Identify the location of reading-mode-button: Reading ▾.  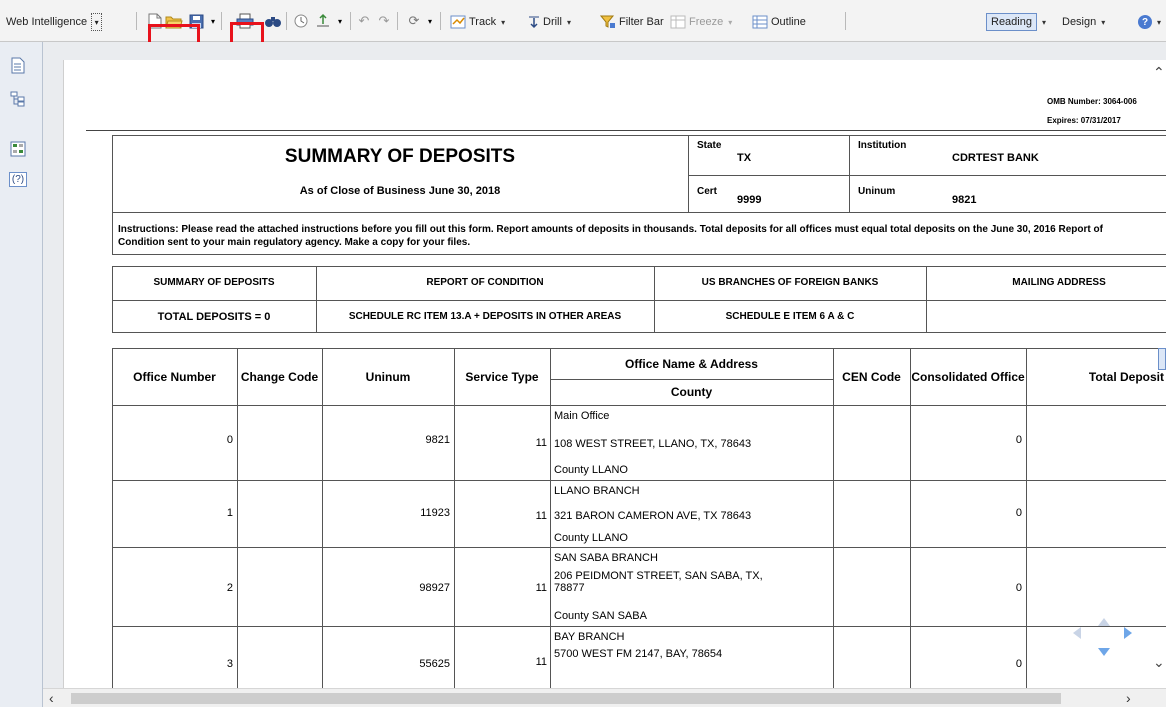
(1016, 22).